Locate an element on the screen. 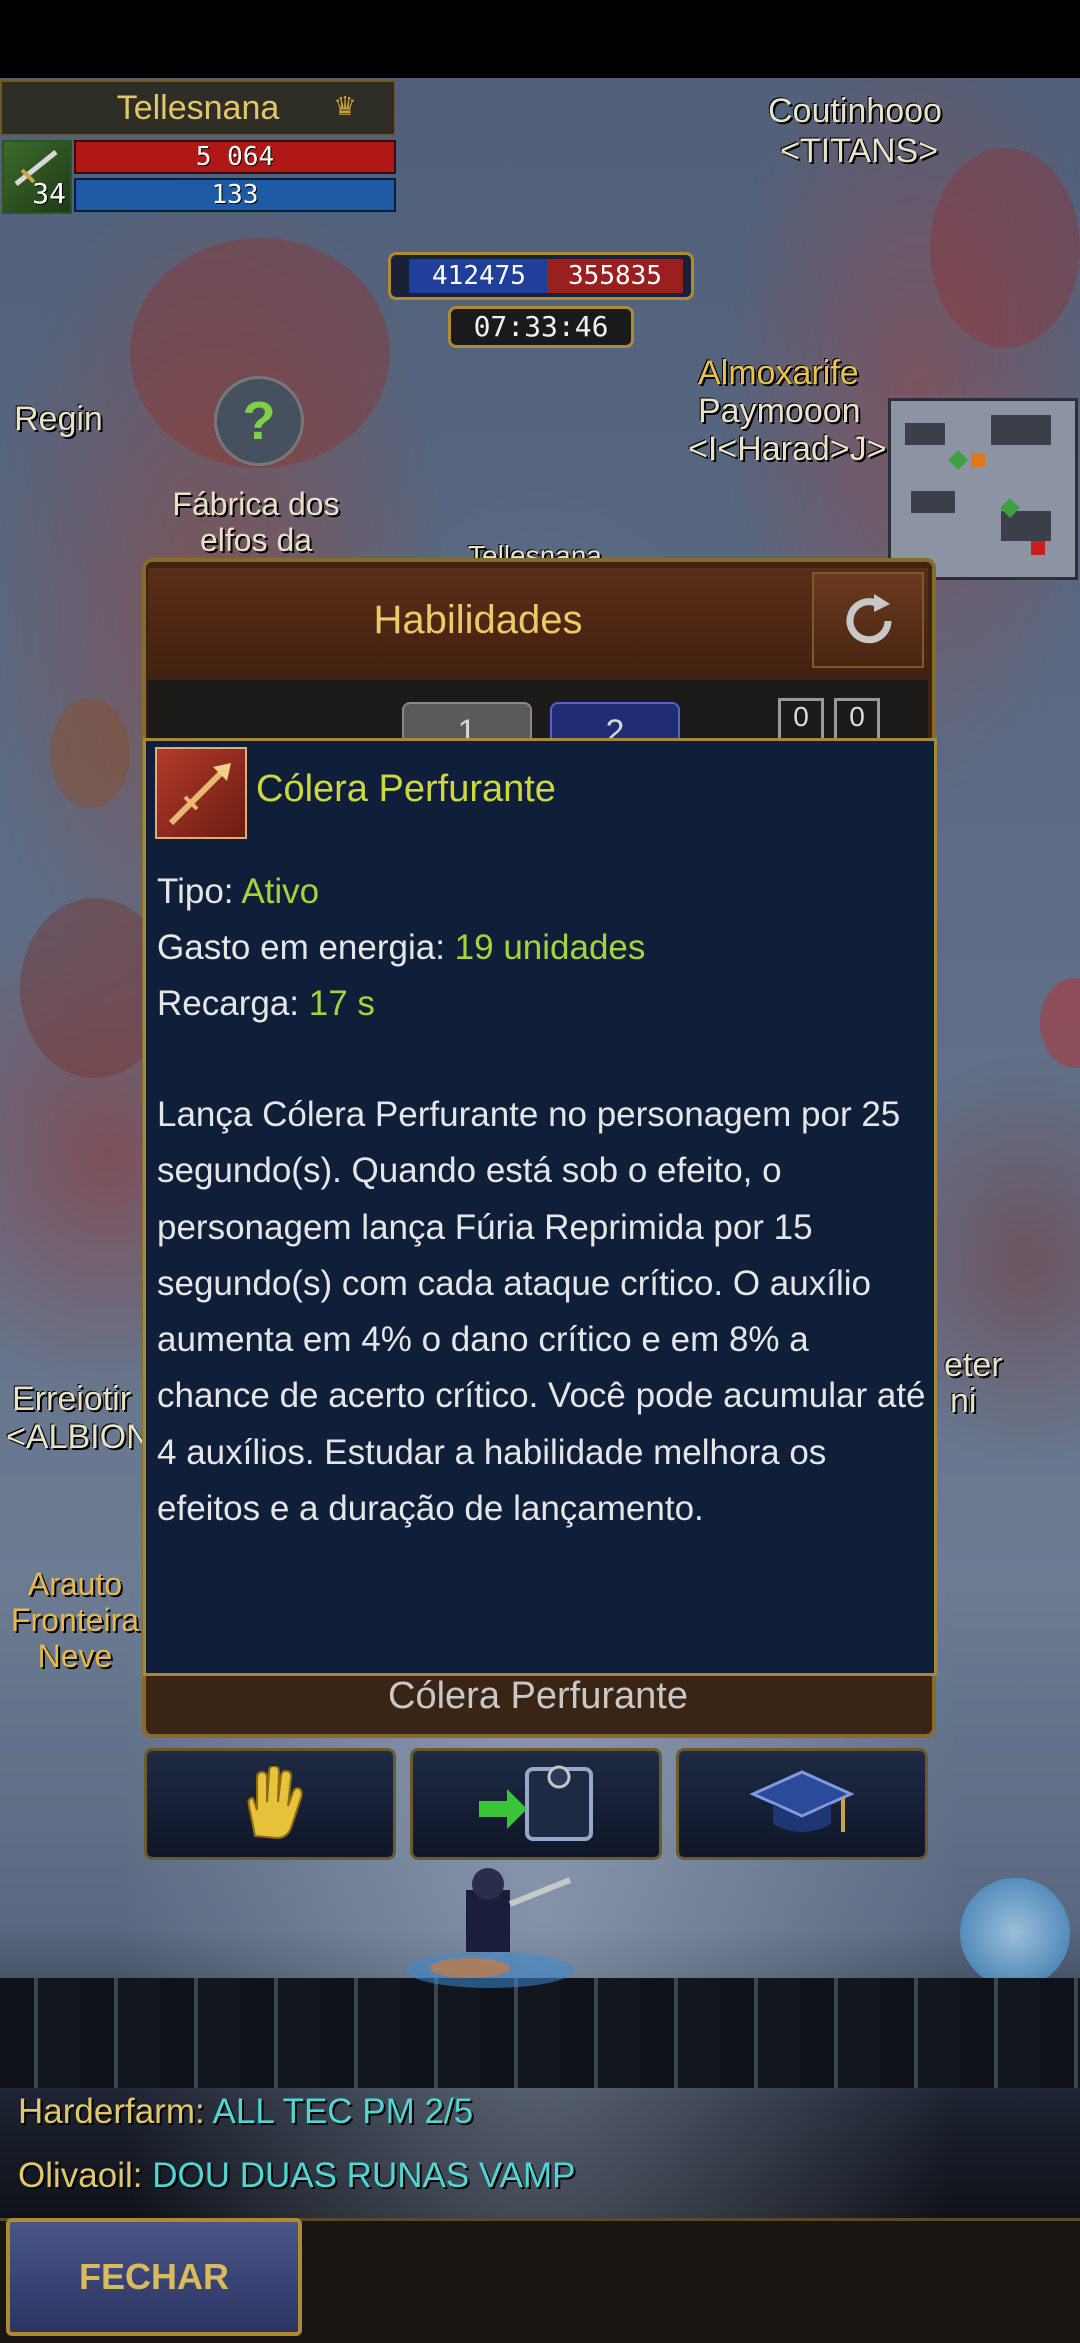 Image resolution: width=1080 pixels, height=2343 pixels. skill-tabs: 1 2 0 0 is located at coordinates (538, 715).